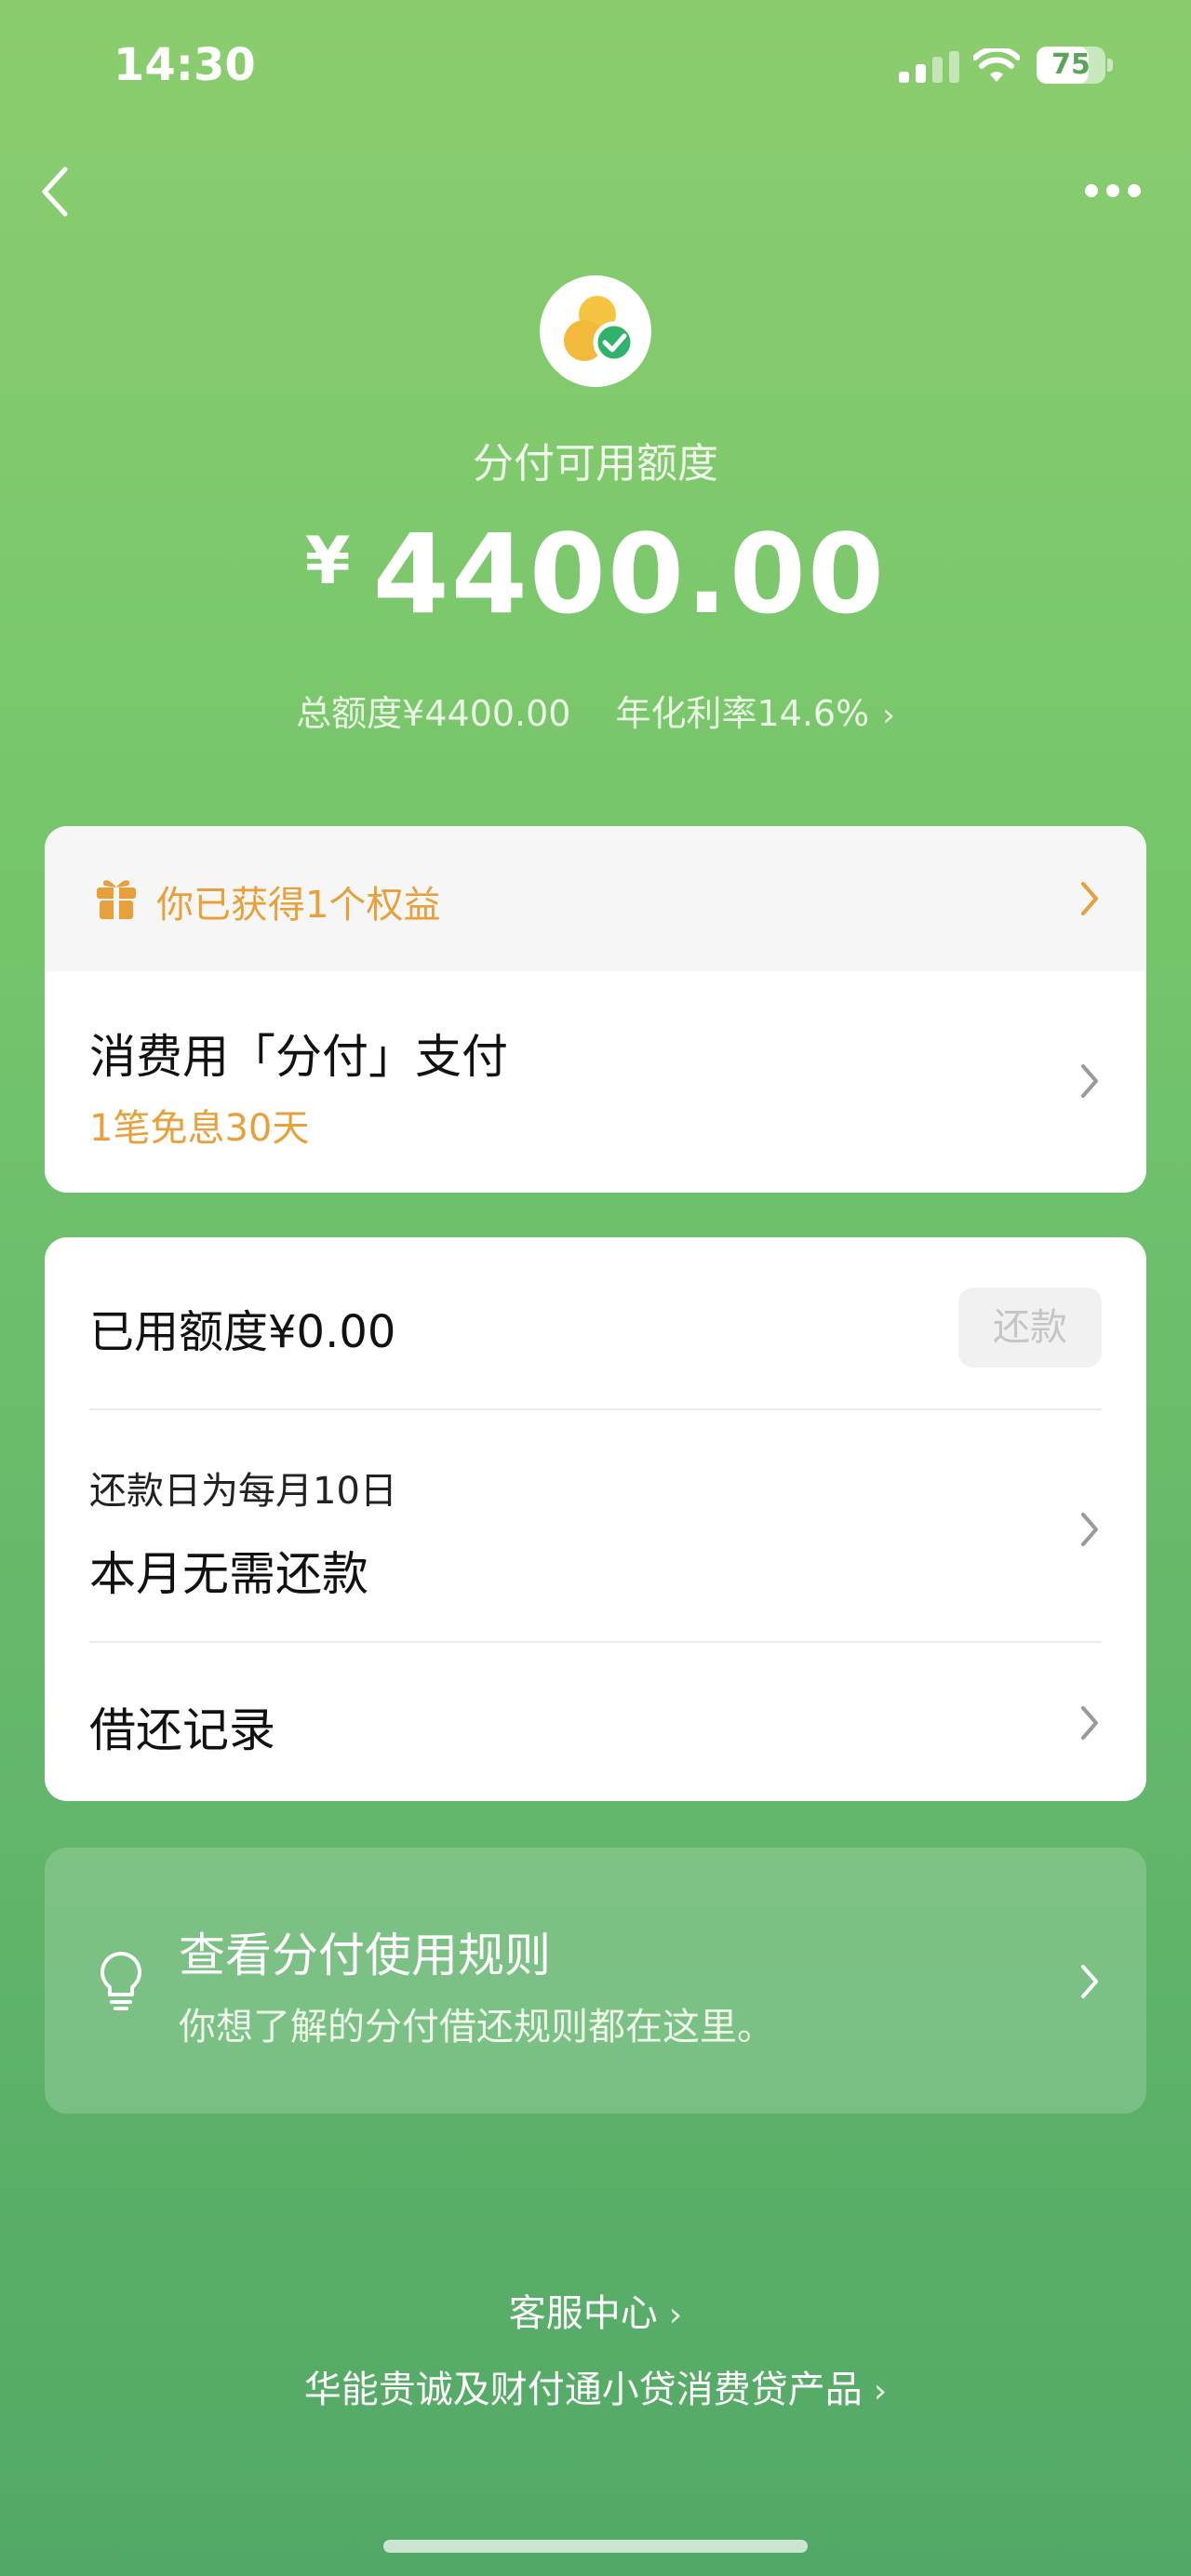  What do you see at coordinates (298, 905) in the screenshot?
I see `benefit-text: 你已获得1个权益` at bounding box center [298, 905].